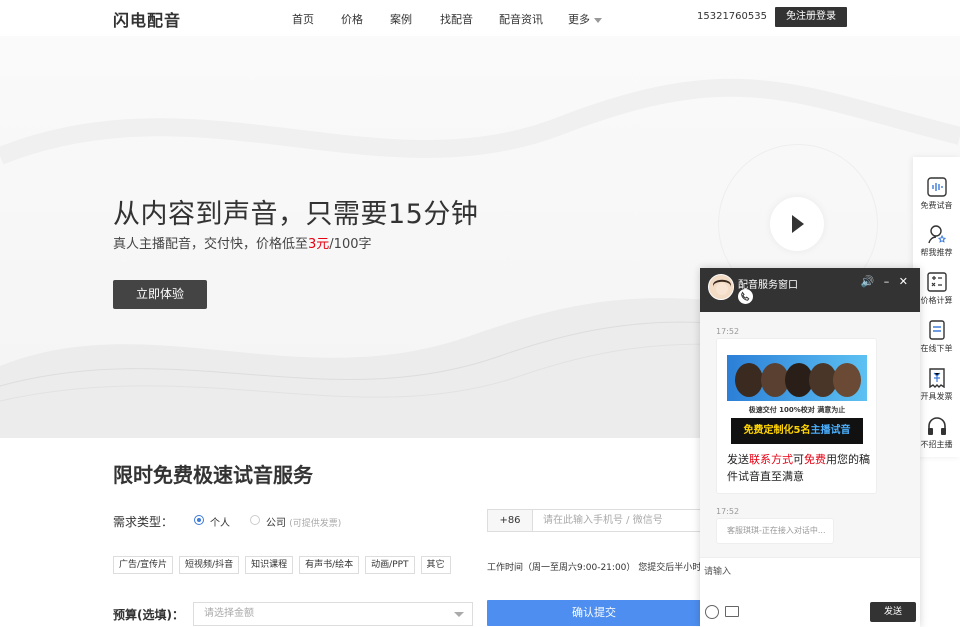 This screenshot has width=960, height=627. I want to click on budget-label: 预算(选填)：, so click(148, 615).